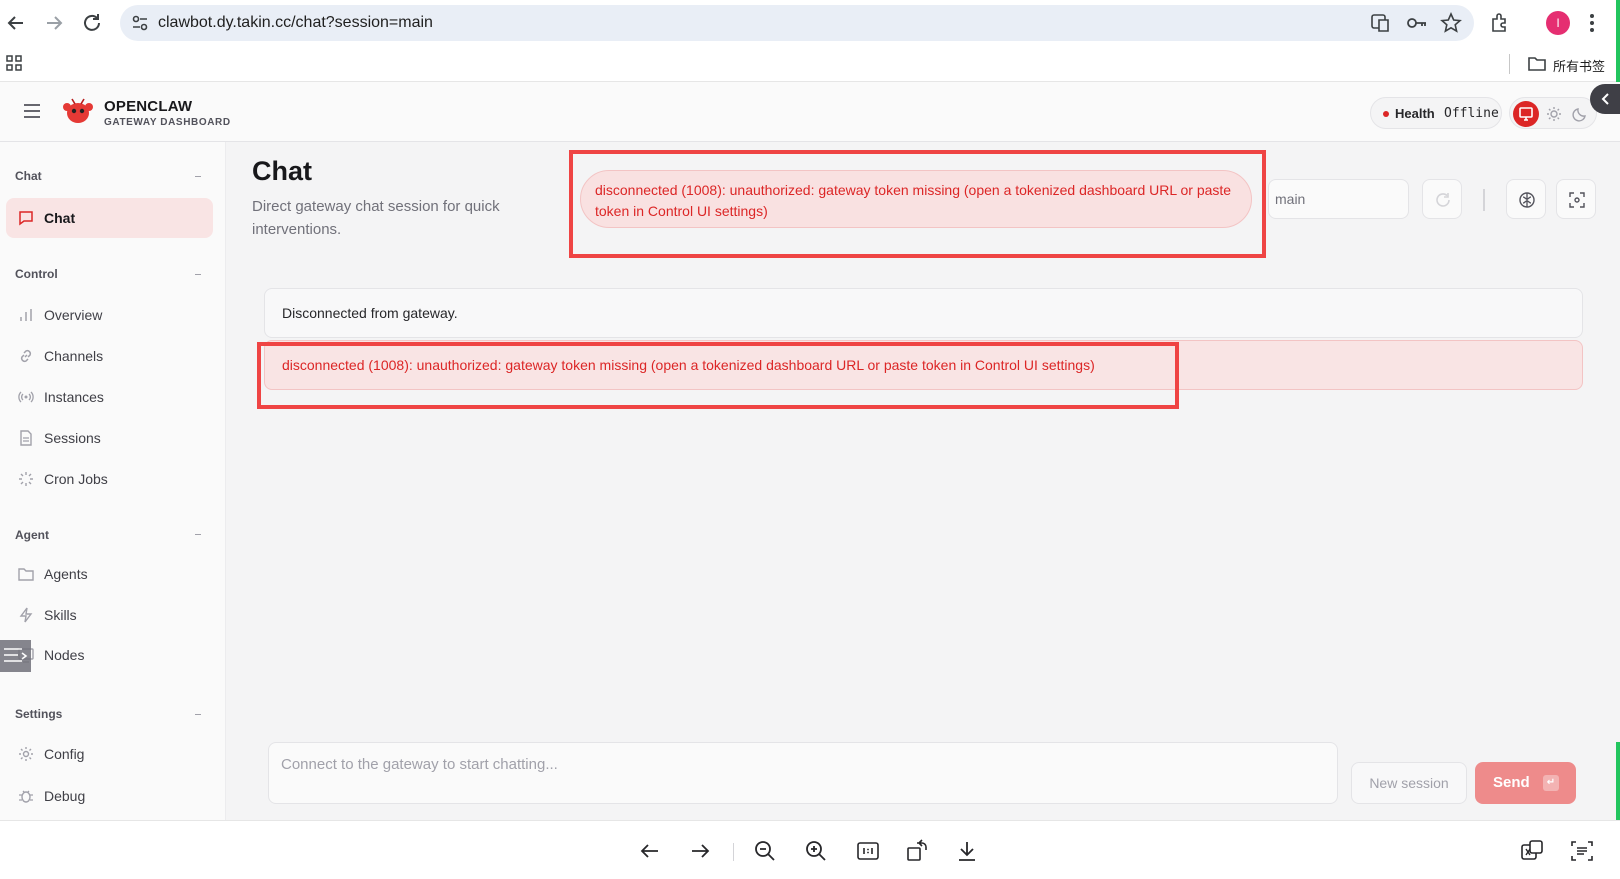 The image size is (1620, 879). I want to click on theme-toggle-group, so click(1553, 113).